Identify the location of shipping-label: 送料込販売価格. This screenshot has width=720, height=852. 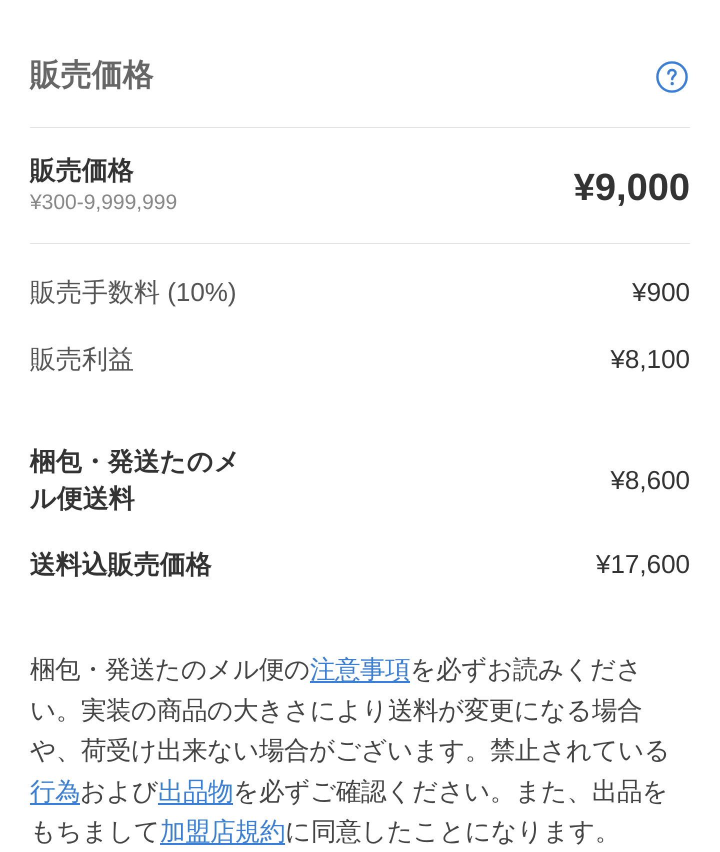
(121, 564).